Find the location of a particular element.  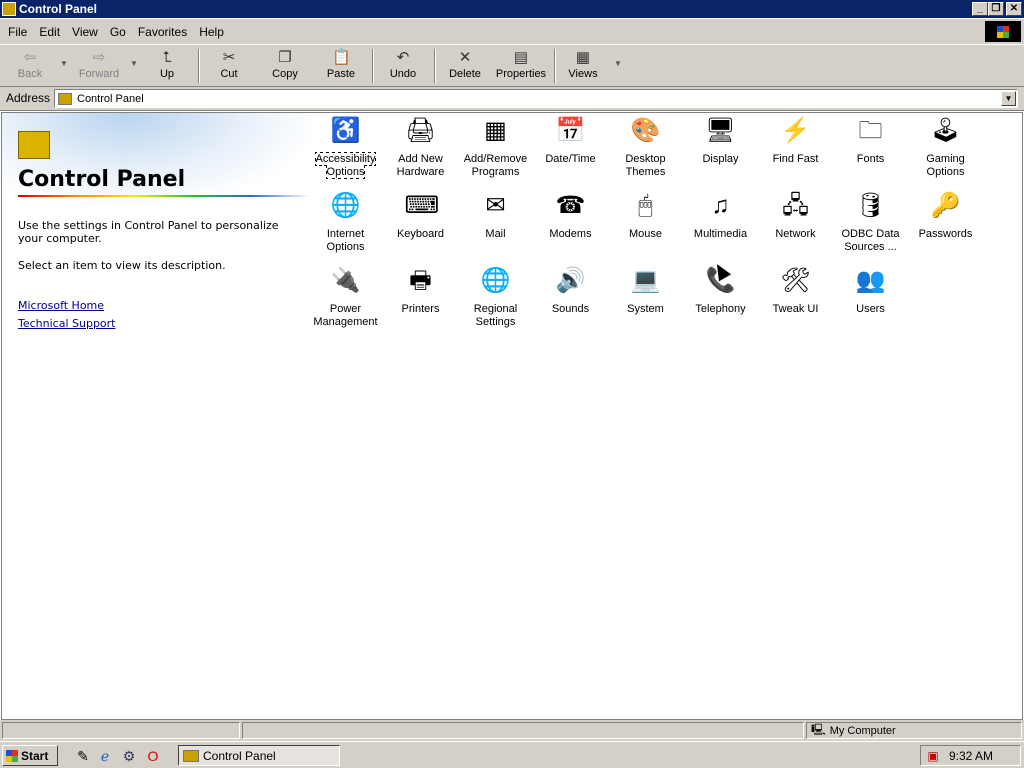

item-label: Sounds is located at coordinates (570, 309).